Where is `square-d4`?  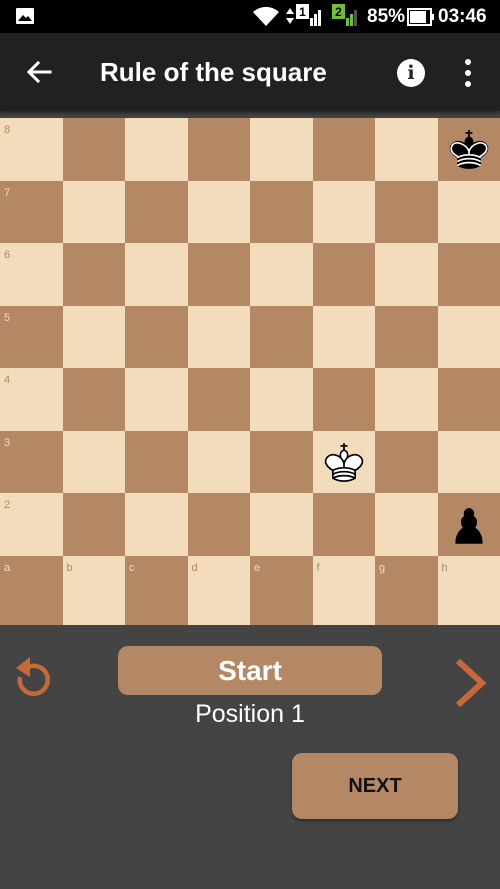 square-d4 is located at coordinates (218, 399).